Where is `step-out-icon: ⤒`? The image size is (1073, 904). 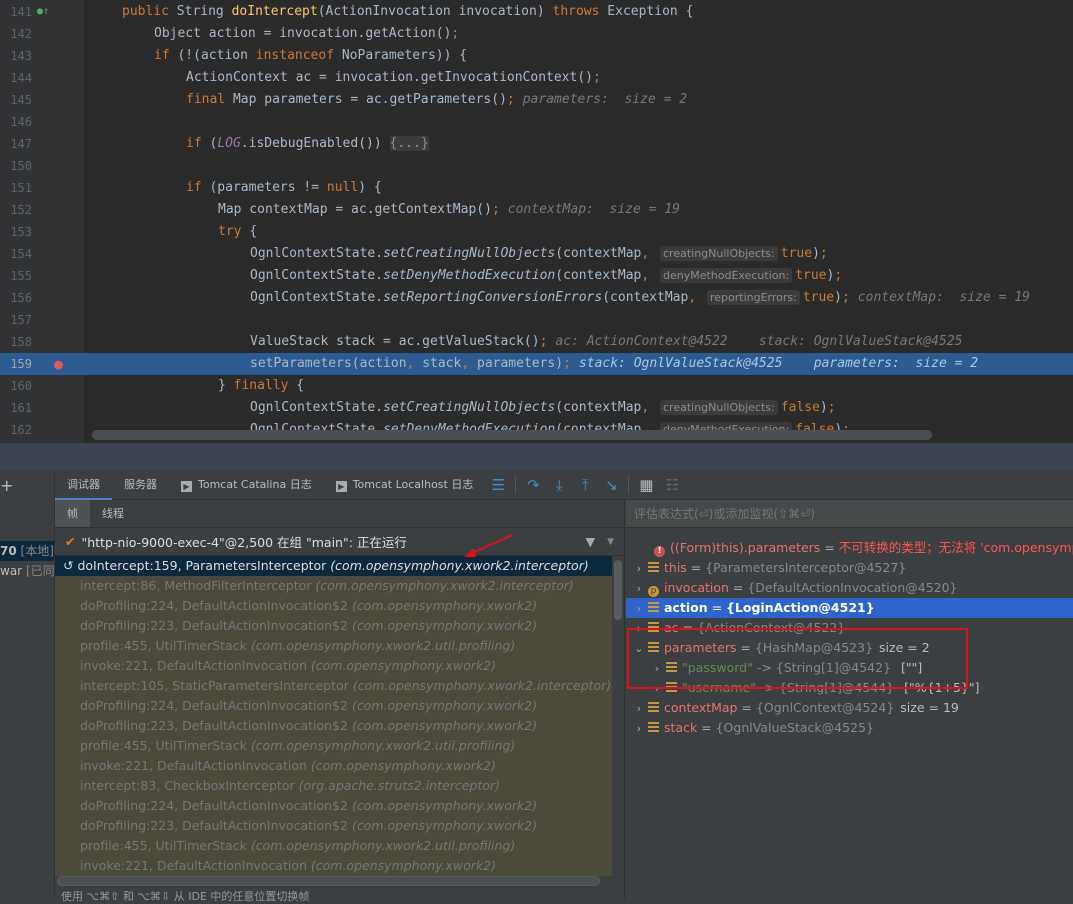 step-out-icon: ⤒ is located at coordinates (585, 485).